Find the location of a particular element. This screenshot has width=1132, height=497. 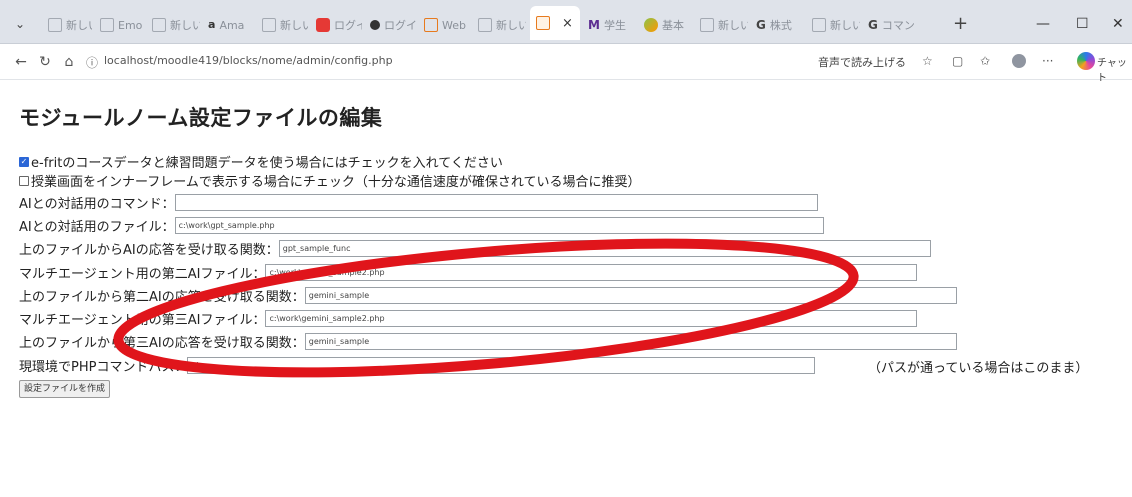

third-ai-file-input is located at coordinates (591, 318).